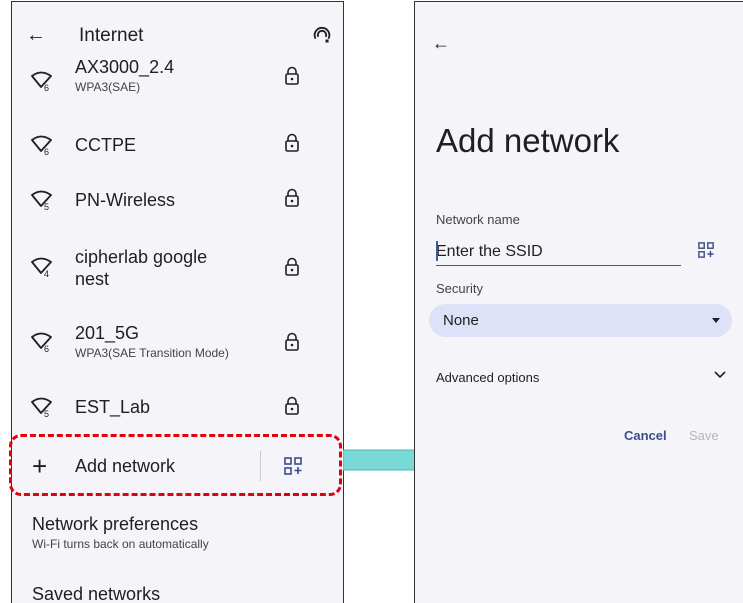 This screenshot has width=743, height=603. Describe the element at coordinates (46, 273) in the screenshot. I see `svg-text: 4` at that location.